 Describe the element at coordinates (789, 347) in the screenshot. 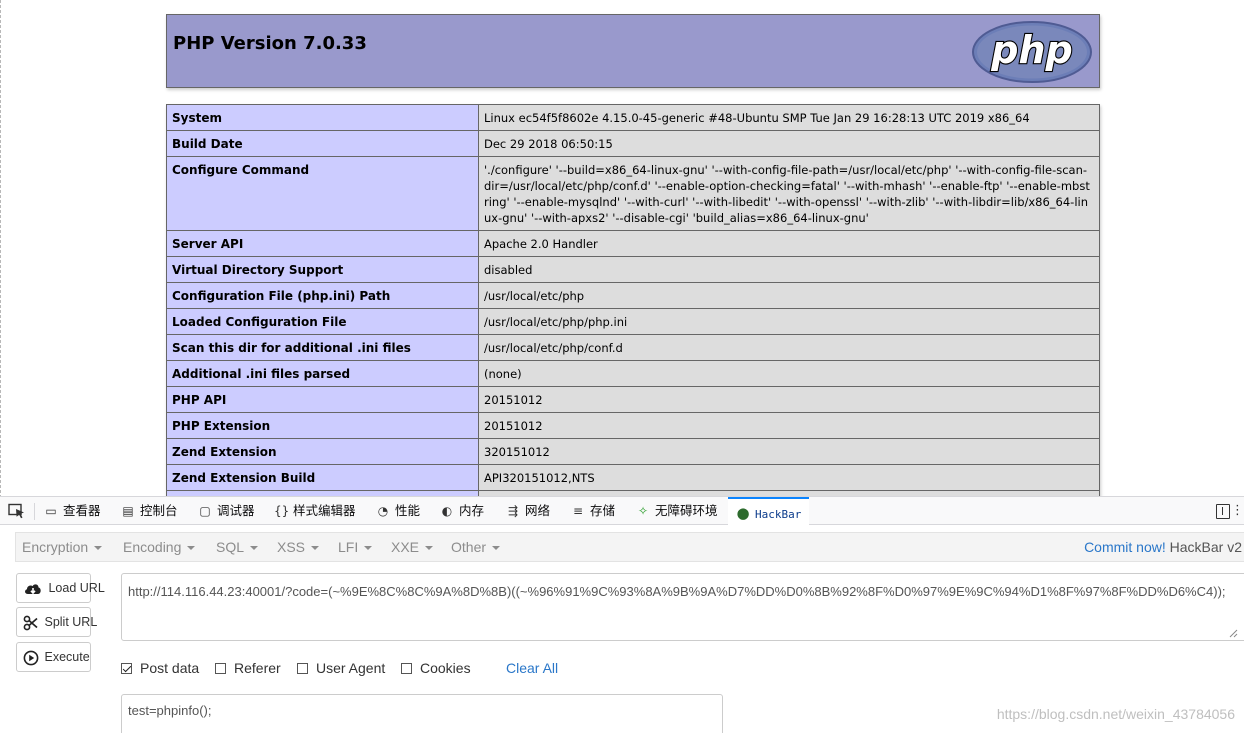

I see `setting-value: /usr/local/etc/php/conf.d` at that location.